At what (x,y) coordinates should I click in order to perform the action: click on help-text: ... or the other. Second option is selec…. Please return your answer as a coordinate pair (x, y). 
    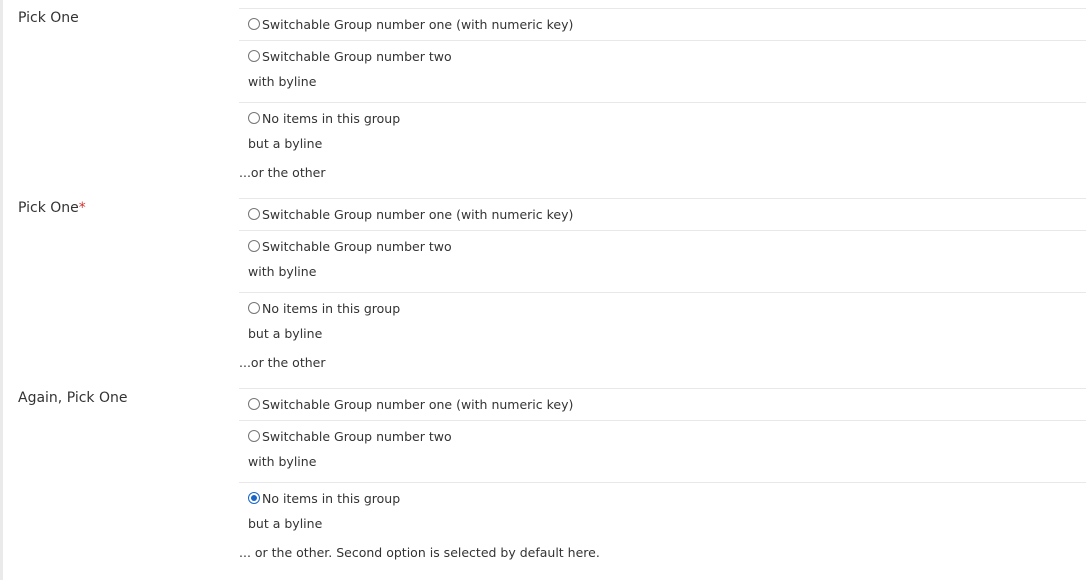
    Looking at the image, I should click on (419, 552).